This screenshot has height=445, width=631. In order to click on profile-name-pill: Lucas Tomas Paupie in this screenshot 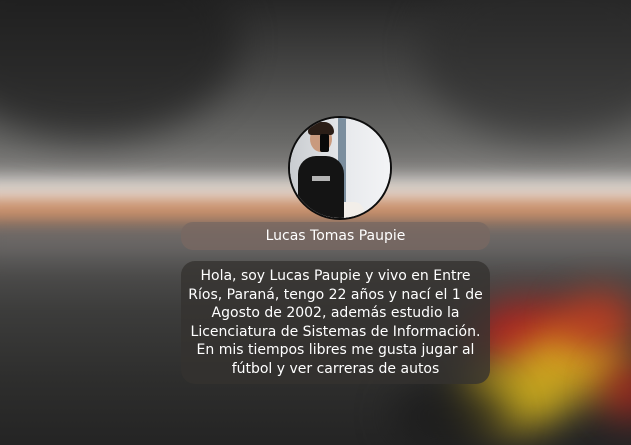, I will do `click(335, 236)`.